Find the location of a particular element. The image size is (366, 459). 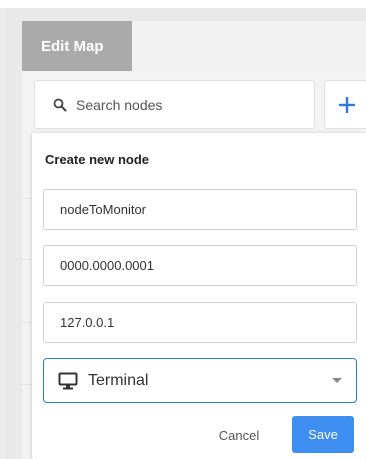

save-button: Save is located at coordinates (323, 434).